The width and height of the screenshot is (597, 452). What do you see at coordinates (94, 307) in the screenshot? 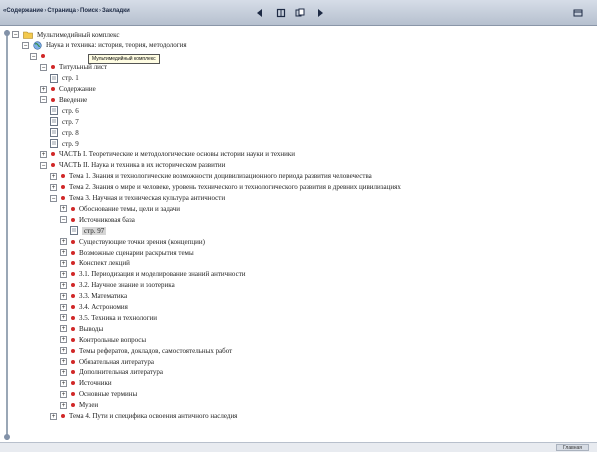
I see `tree-item: +3.4. Астрономия` at bounding box center [94, 307].